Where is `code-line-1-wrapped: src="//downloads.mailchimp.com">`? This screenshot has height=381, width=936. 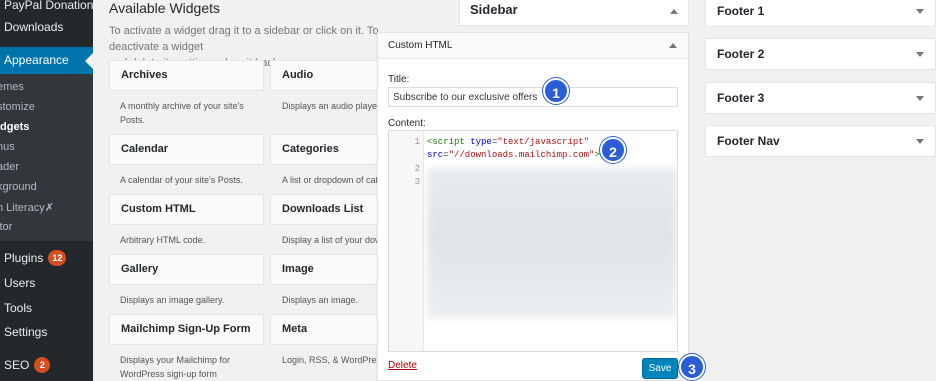
code-line-1-wrapped: src="//downloads.mailchimp.com"> is located at coordinates (513, 155).